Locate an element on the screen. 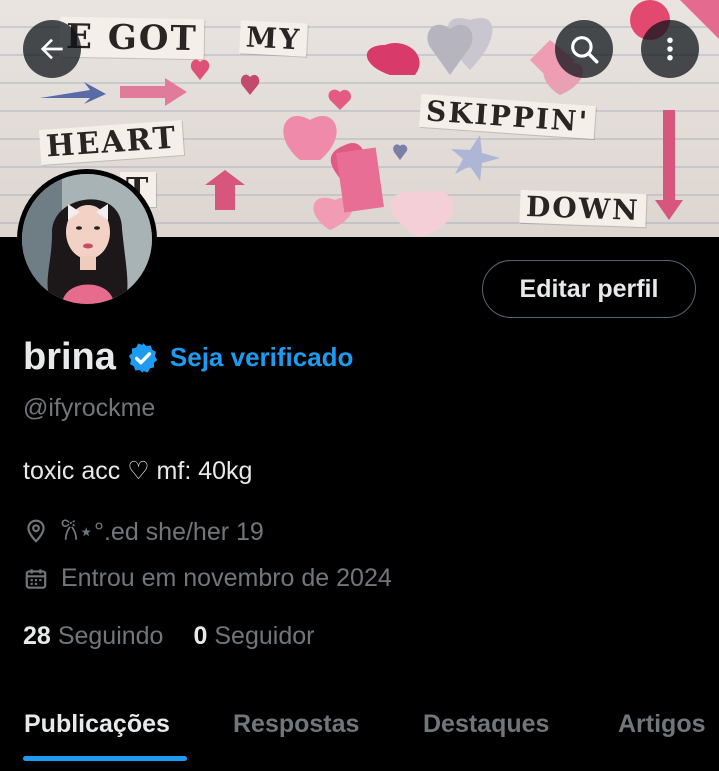 This screenshot has width=719, height=771. profile-handle: @ifyrockme is located at coordinates (89, 408).